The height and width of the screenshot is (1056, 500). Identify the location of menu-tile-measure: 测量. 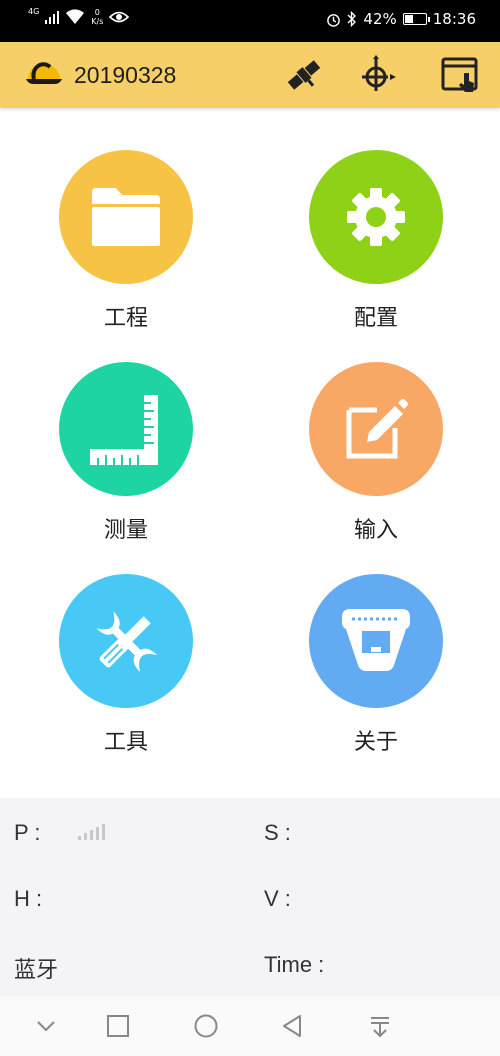
(126, 457).